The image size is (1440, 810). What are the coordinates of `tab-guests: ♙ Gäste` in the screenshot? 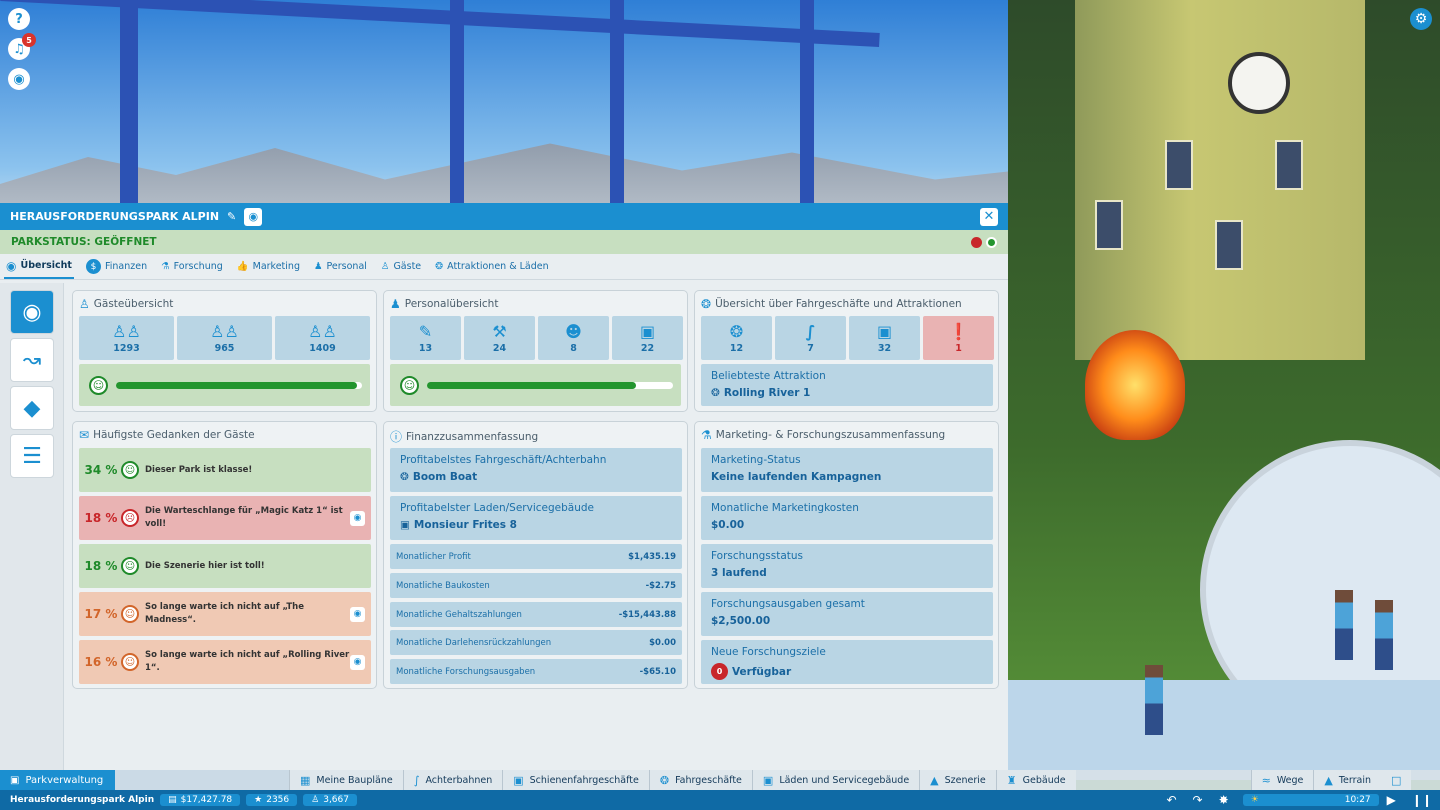 It's located at (401, 266).